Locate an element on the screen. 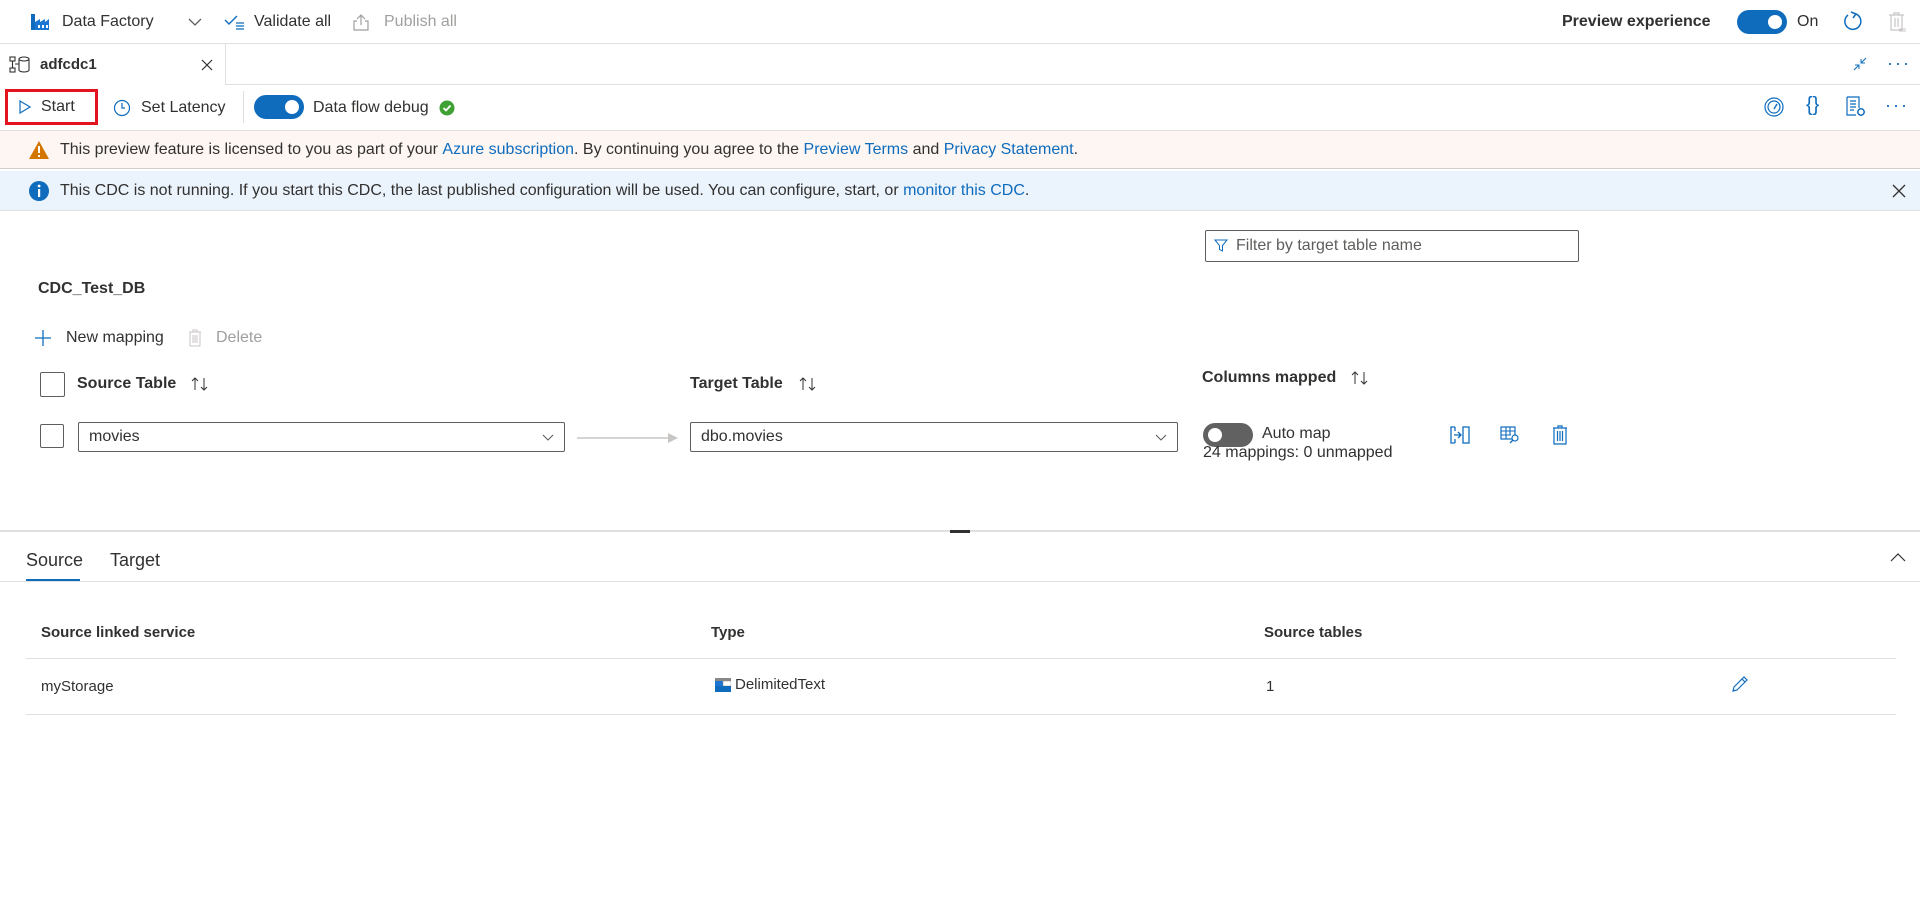  preview-toggle-state: On is located at coordinates (1808, 21).